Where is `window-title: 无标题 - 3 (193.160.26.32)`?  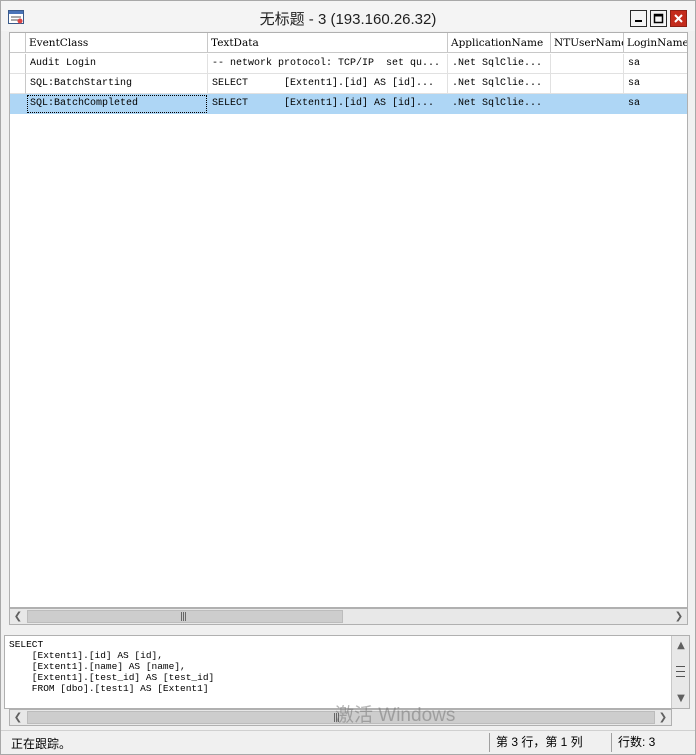
window-title: 无标题 - 3 (193.160.26.32) is located at coordinates (348, 19).